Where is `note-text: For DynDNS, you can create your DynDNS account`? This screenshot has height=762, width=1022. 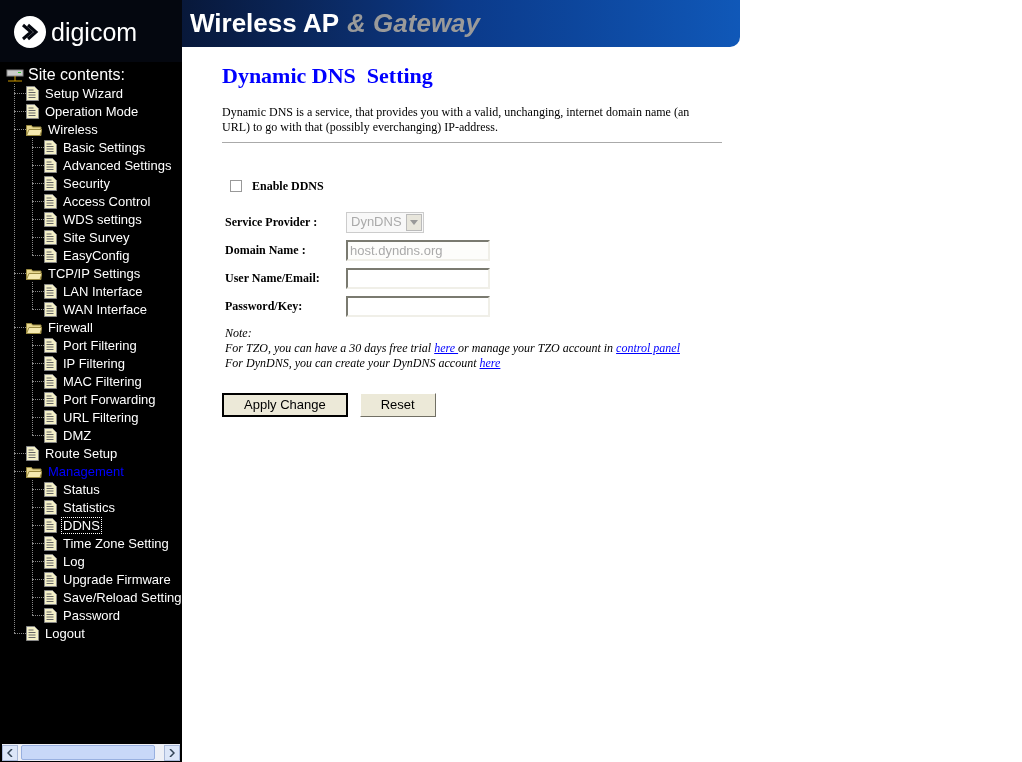 note-text: For DynDNS, you can create your DynDNS account is located at coordinates (351, 363).